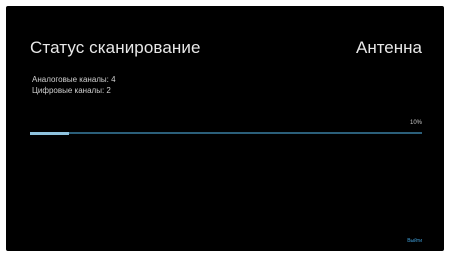 The image size is (450, 257). What do you see at coordinates (50, 133) in the screenshot?
I see `scan-progress-fill` at bounding box center [50, 133].